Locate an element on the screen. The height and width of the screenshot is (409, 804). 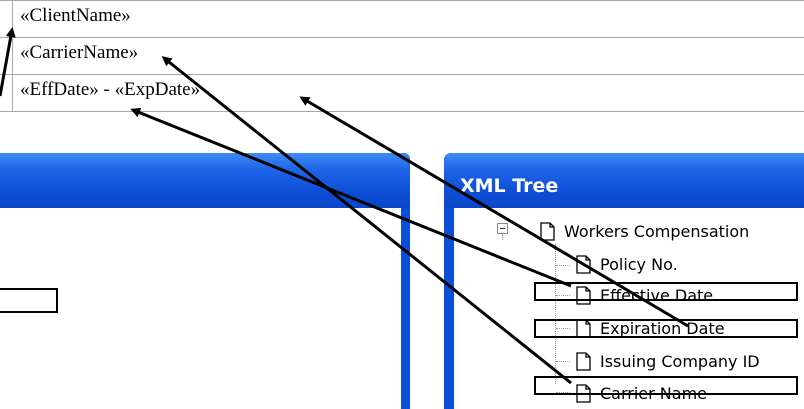
carrier-name-field: «CarrierName» is located at coordinates (79, 53).